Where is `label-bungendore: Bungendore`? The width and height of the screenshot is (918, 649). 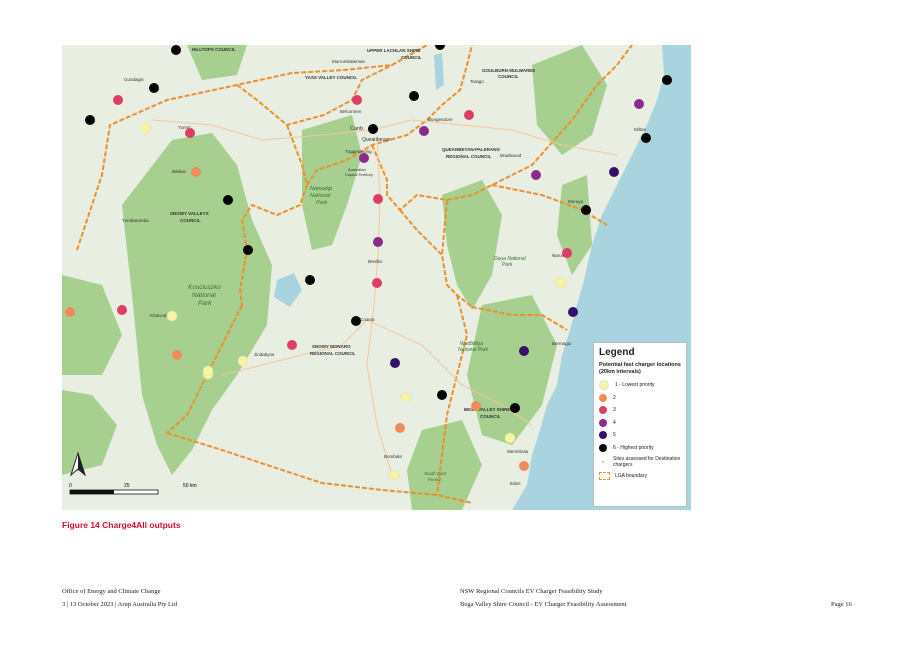
label-bungendore: Bungendore is located at coordinates (440, 119).